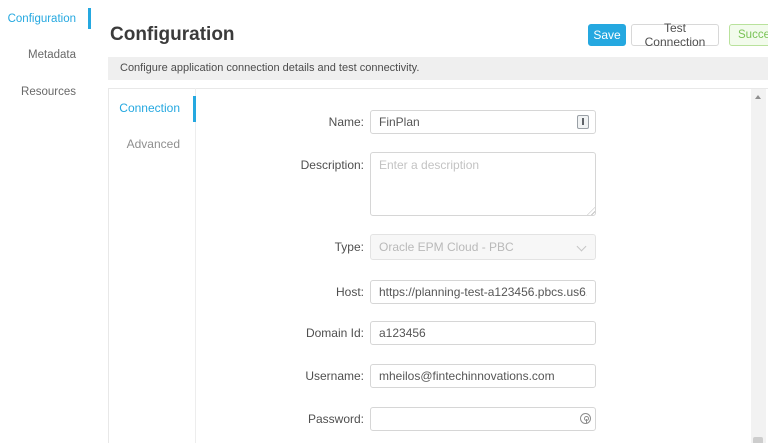 The width and height of the screenshot is (768, 443). Describe the element at coordinates (89, 18) in the screenshot. I see `sidebar-active-indicator` at that location.